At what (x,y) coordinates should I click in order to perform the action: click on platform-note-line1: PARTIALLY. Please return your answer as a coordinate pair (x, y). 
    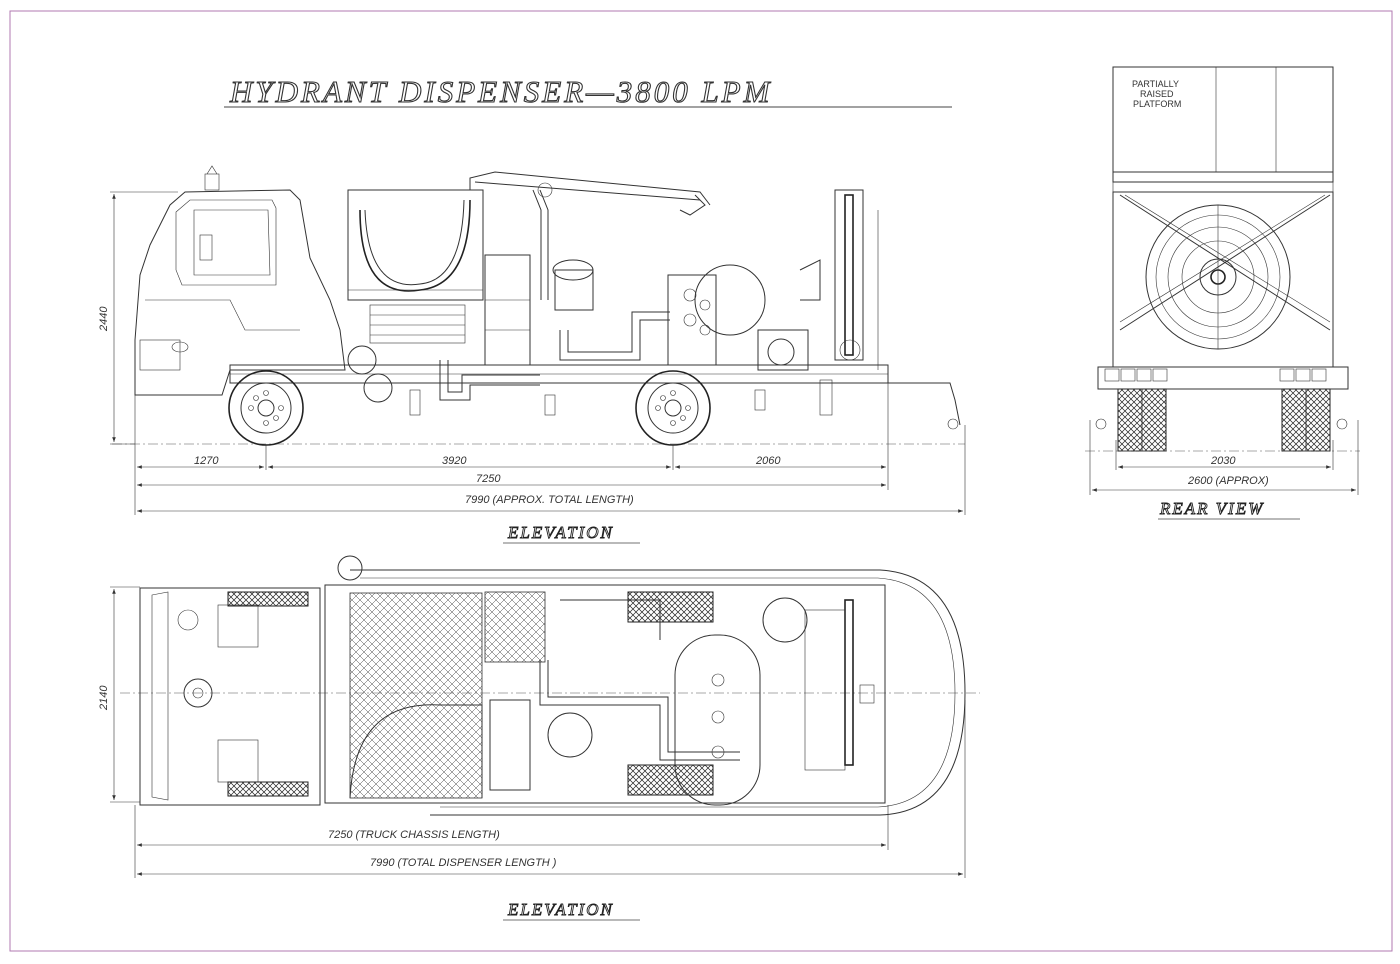
    Looking at the image, I should click on (1155, 84).